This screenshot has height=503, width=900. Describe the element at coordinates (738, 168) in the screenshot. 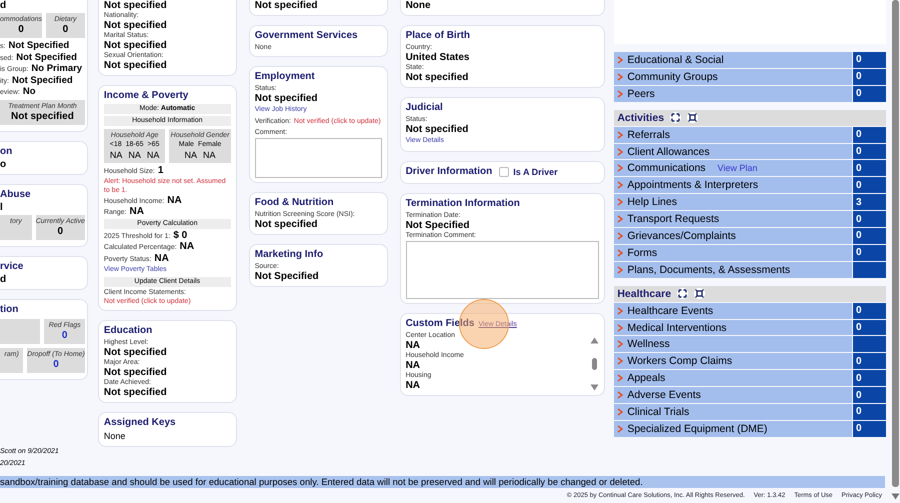

I see `link: View Plan` at that location.